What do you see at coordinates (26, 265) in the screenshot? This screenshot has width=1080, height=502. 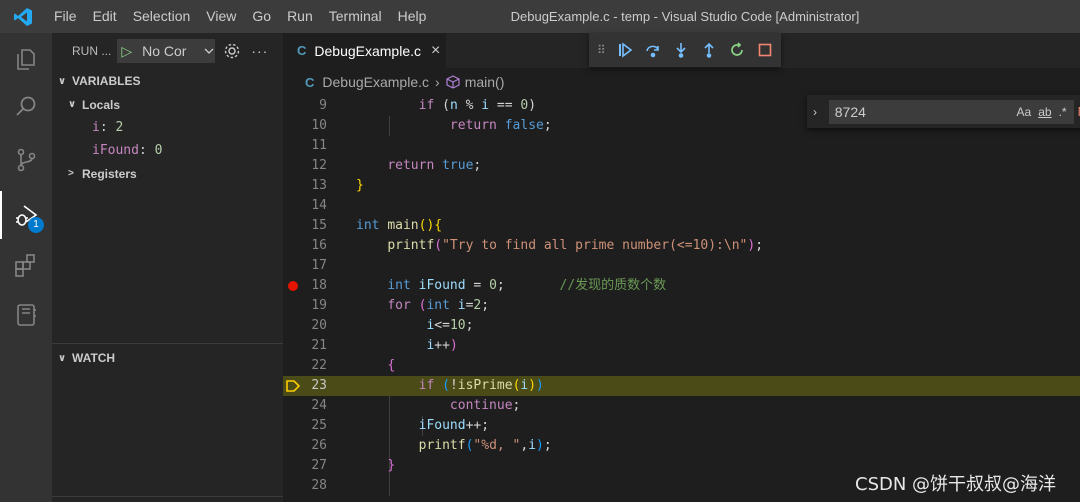 I see `extensions-icon` at bounding box center [26, 265].